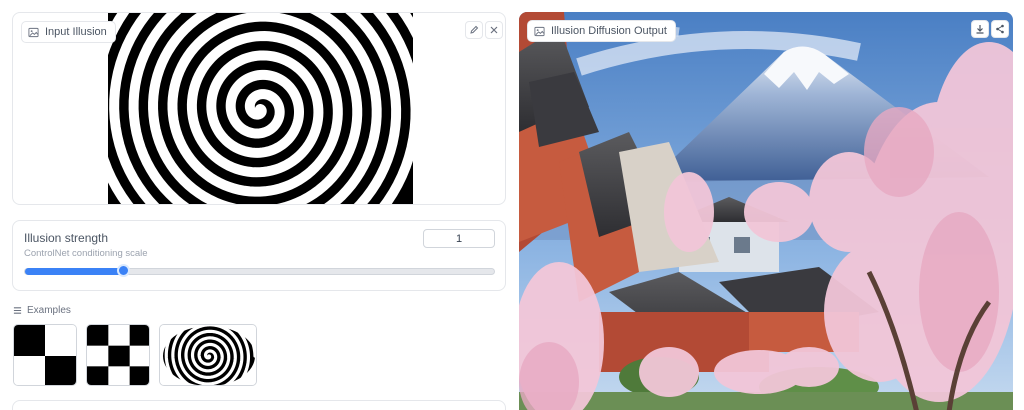  What do you see at coordinates (68, 32) in the screenshot?
I see `input-illusion-label: Input Illusion` at bounding box center [68, 32].